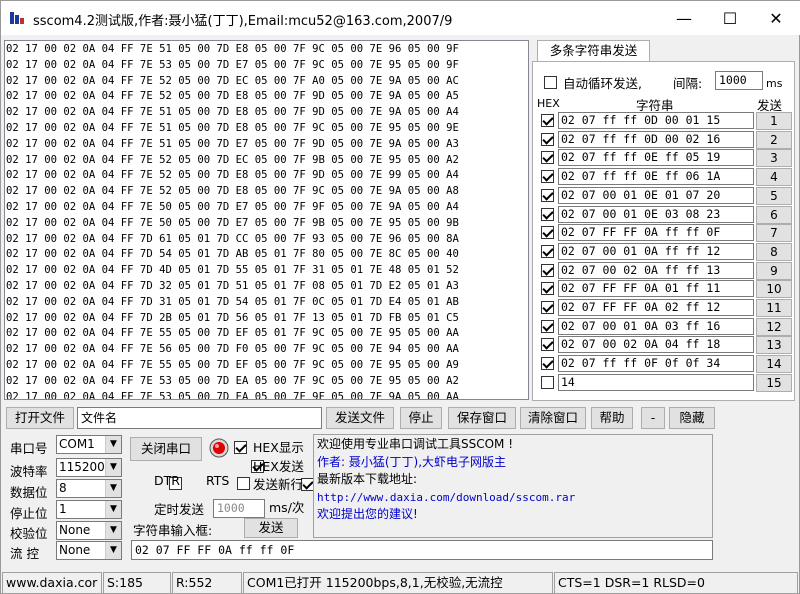 The image size is (800, 594). I want to click on timed-interval-input: 1000, so click(239, 508).